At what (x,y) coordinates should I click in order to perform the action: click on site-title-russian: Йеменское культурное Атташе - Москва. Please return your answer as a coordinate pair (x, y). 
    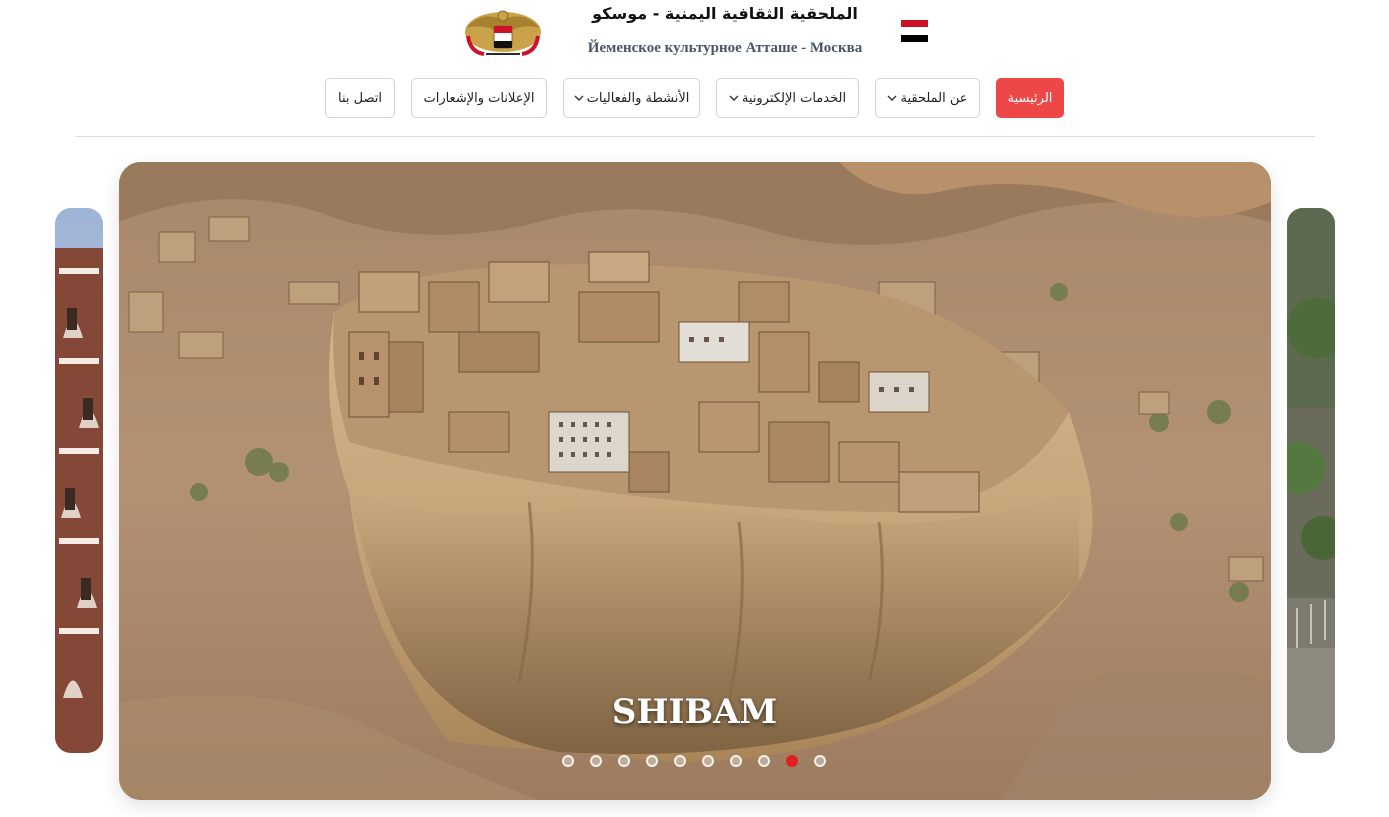
    Looking at the image, I should click on (725, 48).